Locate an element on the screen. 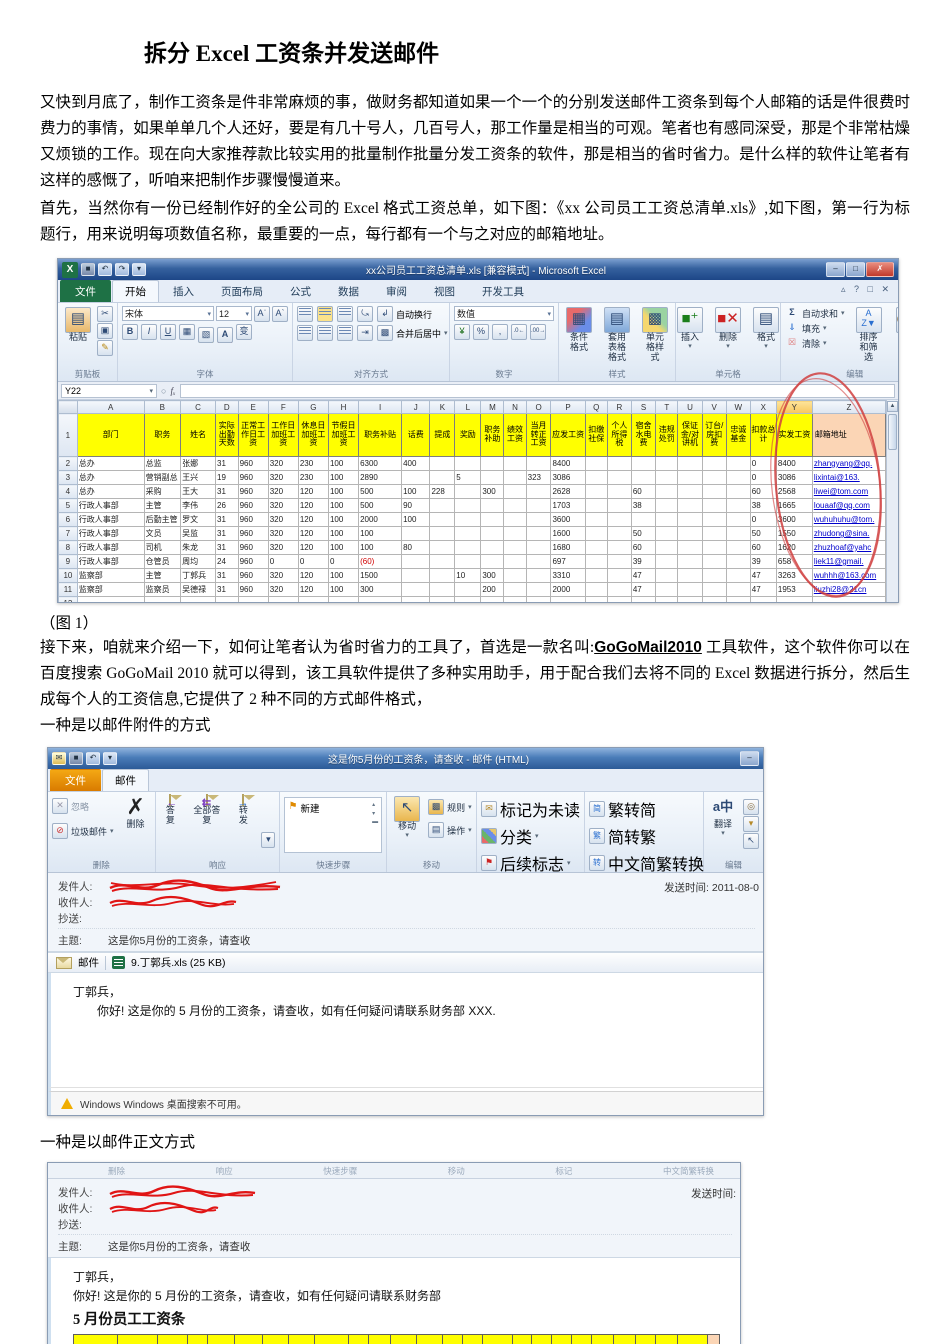 The width and height of the screenshot is (950, 1344). header-cell: 工作日加班工资 is located at coordinates (283, 435).